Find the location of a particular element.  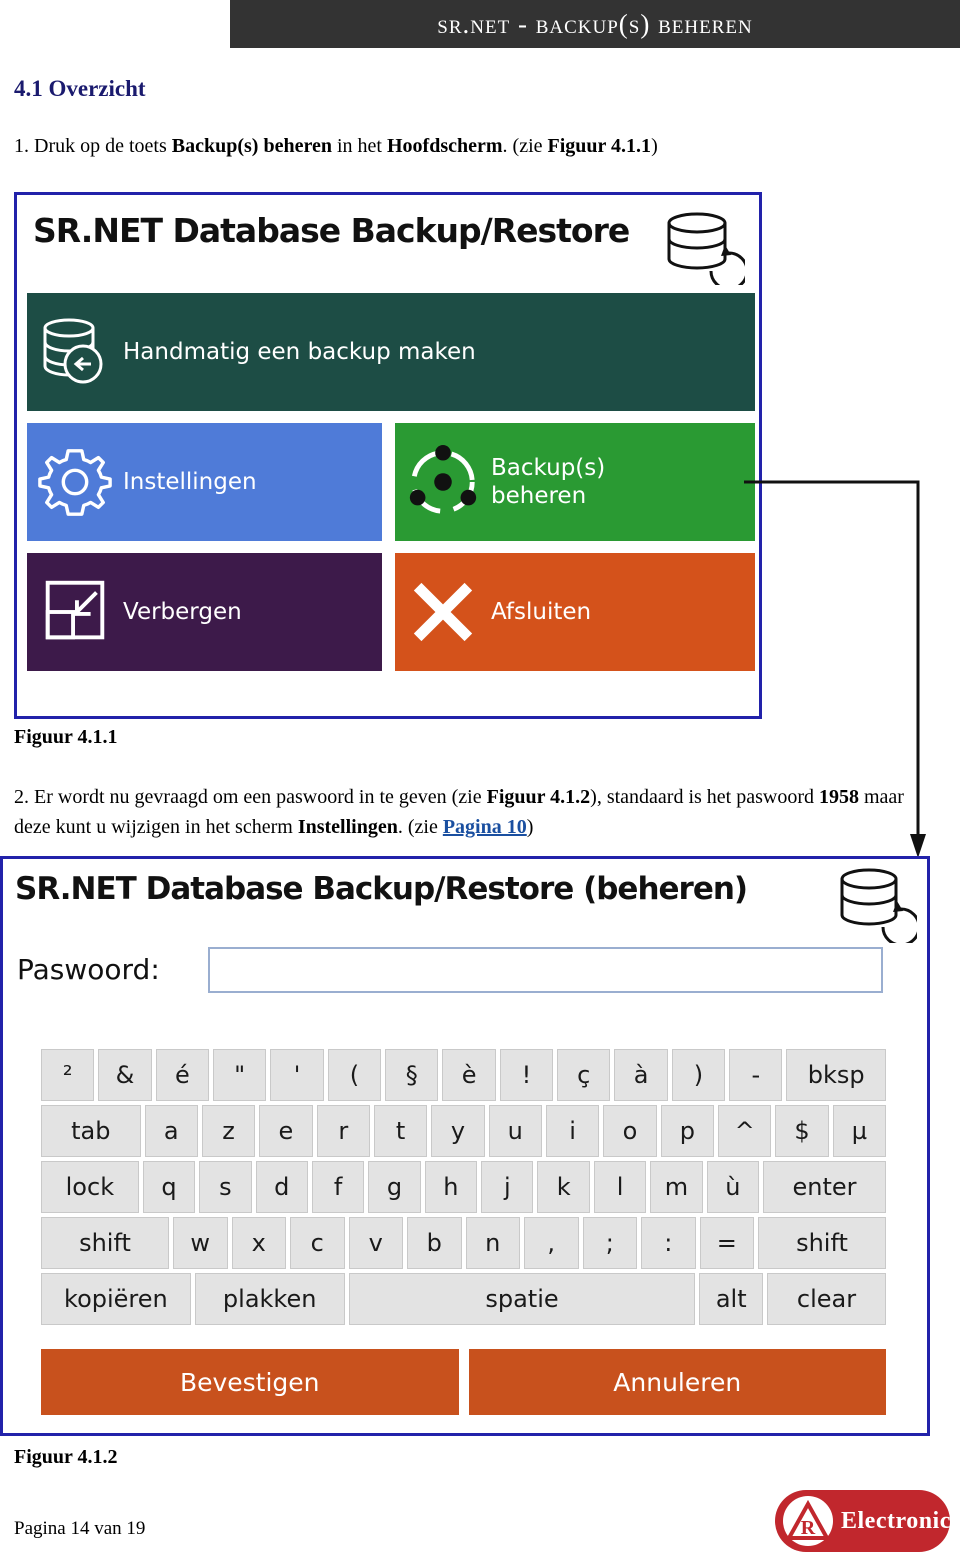

key-s: s is located at coordinates (225, 1187).